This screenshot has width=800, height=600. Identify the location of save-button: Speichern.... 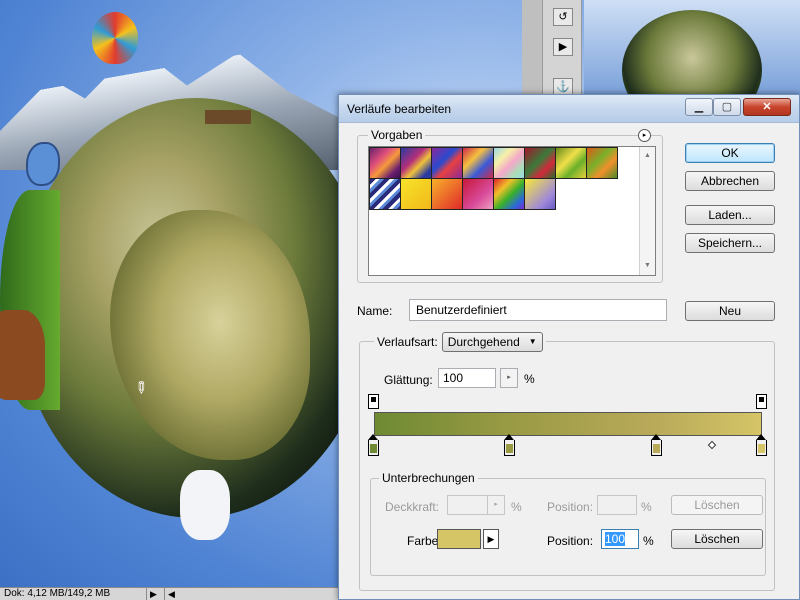
(730, 243).